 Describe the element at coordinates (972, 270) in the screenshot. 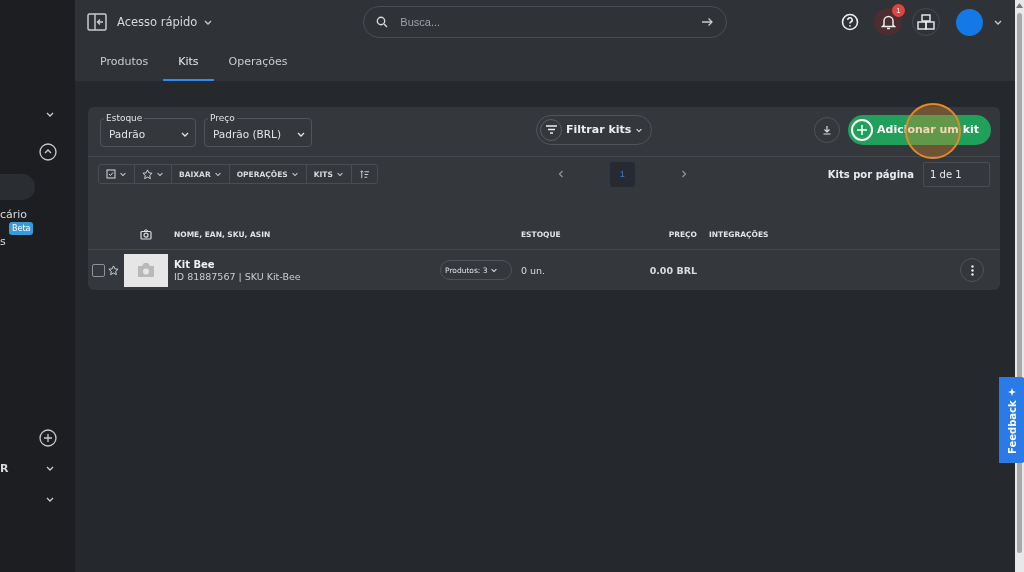

I see `more-icon` at that location.